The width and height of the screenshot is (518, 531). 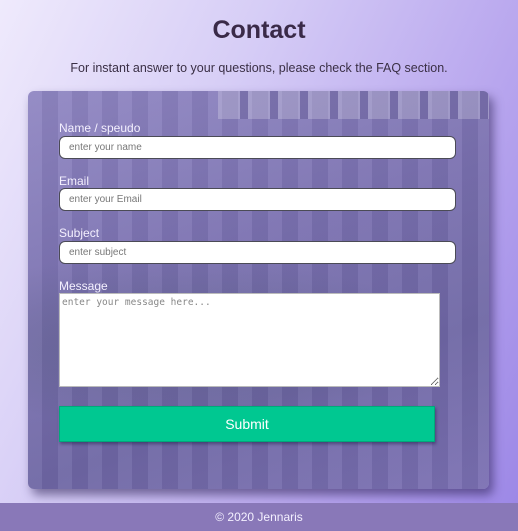 I want to click on submit-button: Submit, so click(x=247, y=424).